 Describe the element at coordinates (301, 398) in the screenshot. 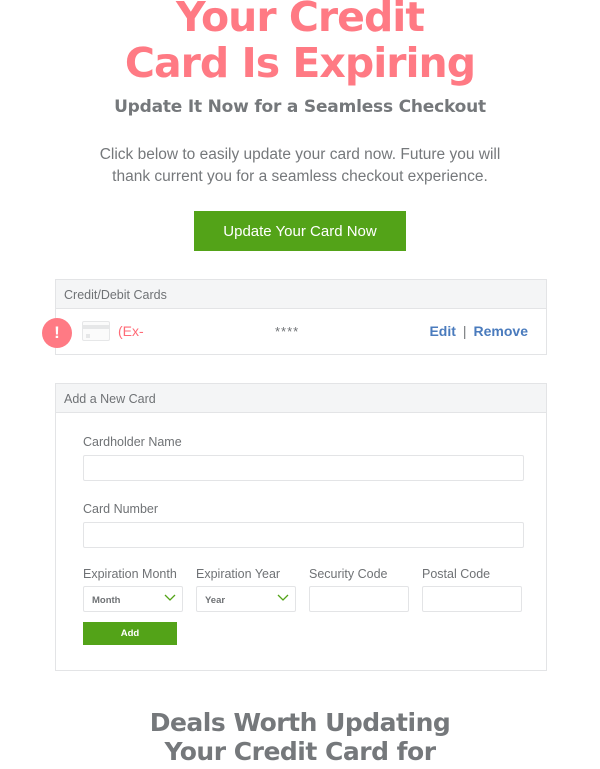

I see `add-card-header: Add a New Card` at that location.